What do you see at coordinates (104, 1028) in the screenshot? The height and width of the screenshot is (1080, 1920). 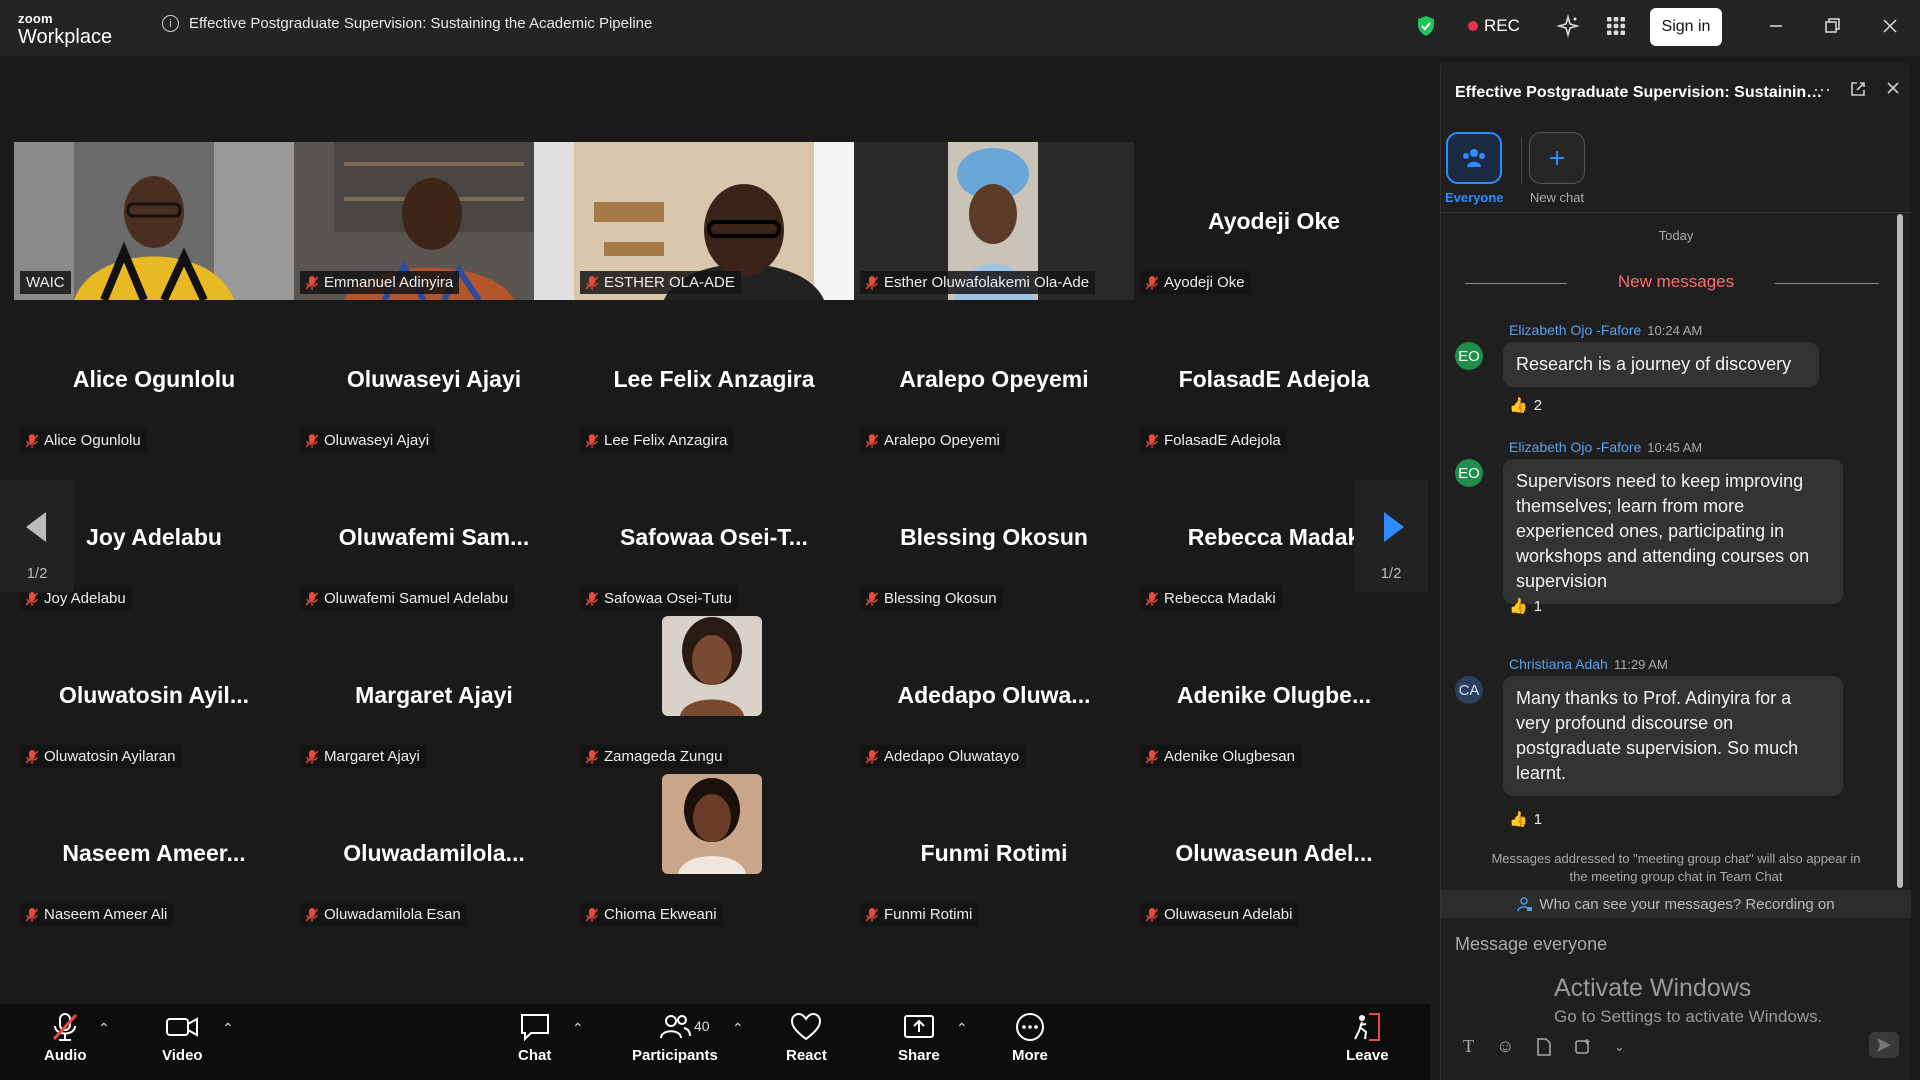 I see `audio-options-chevron-icon: ⌃` at bounding box center [104, 1028].